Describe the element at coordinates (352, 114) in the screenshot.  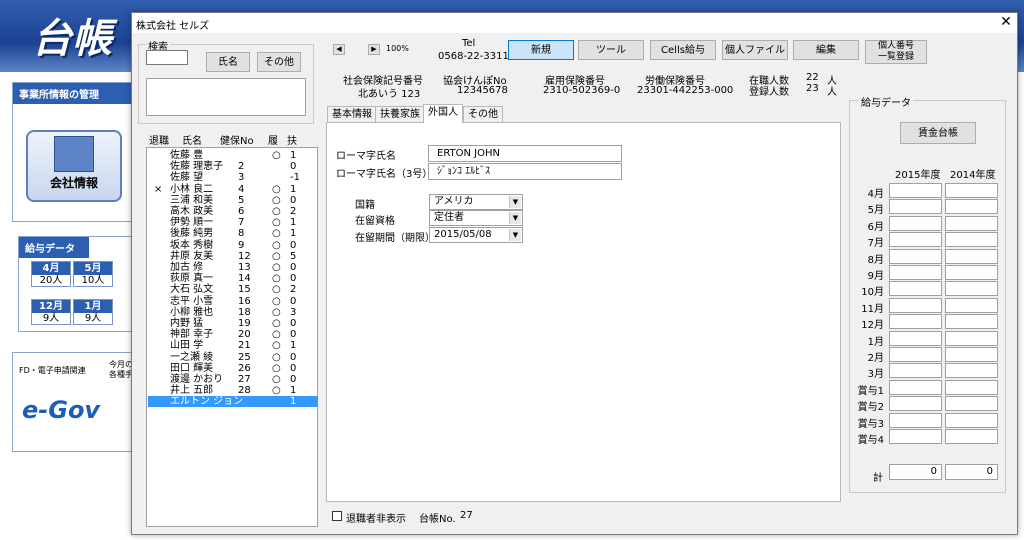
I see `tab-basic-info: 基本情報` at that location.